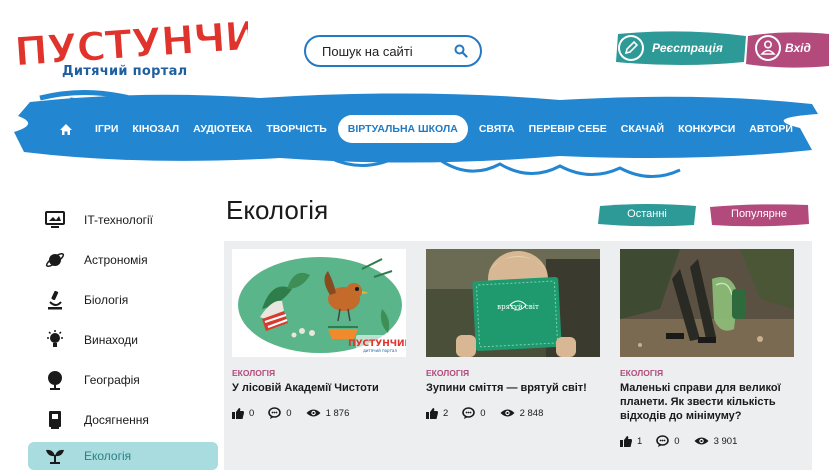 The image size is (829, 470). Describe the element at coordinates (568, 129) in the screenshot. I see `nav-item-test-yourself: ПЕРЕВІР СЕБЕ` at that location.